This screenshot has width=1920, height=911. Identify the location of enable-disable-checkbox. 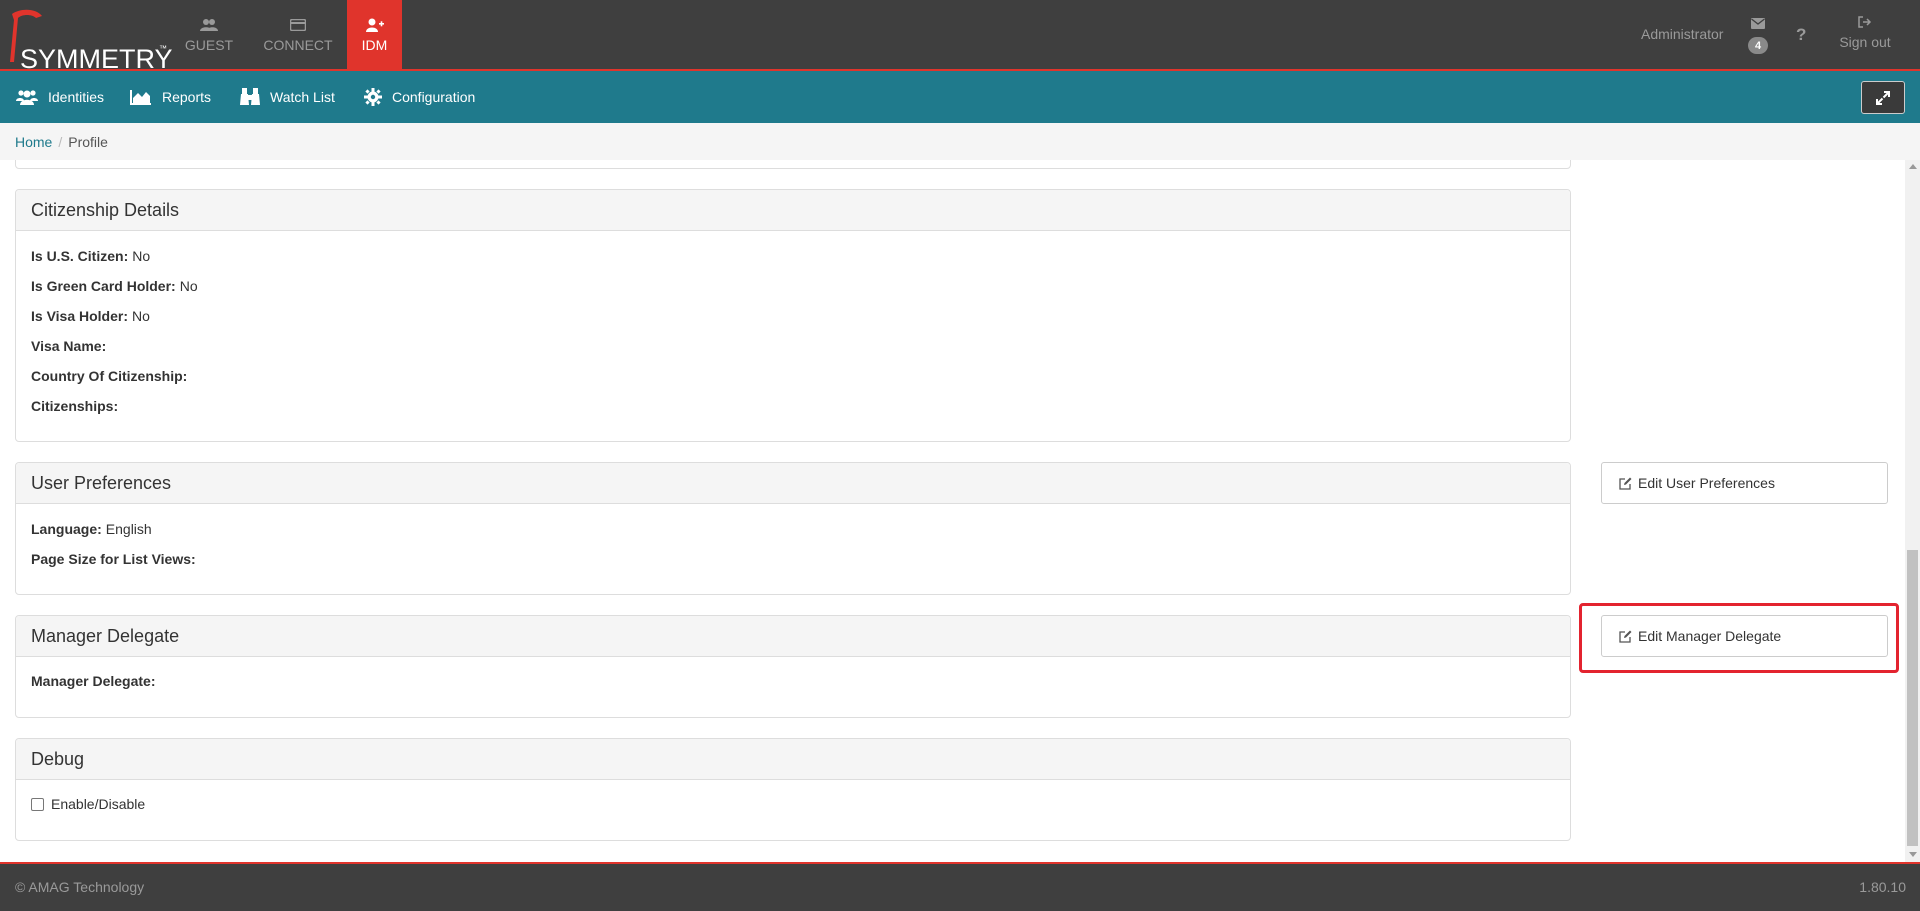
(37, 804).